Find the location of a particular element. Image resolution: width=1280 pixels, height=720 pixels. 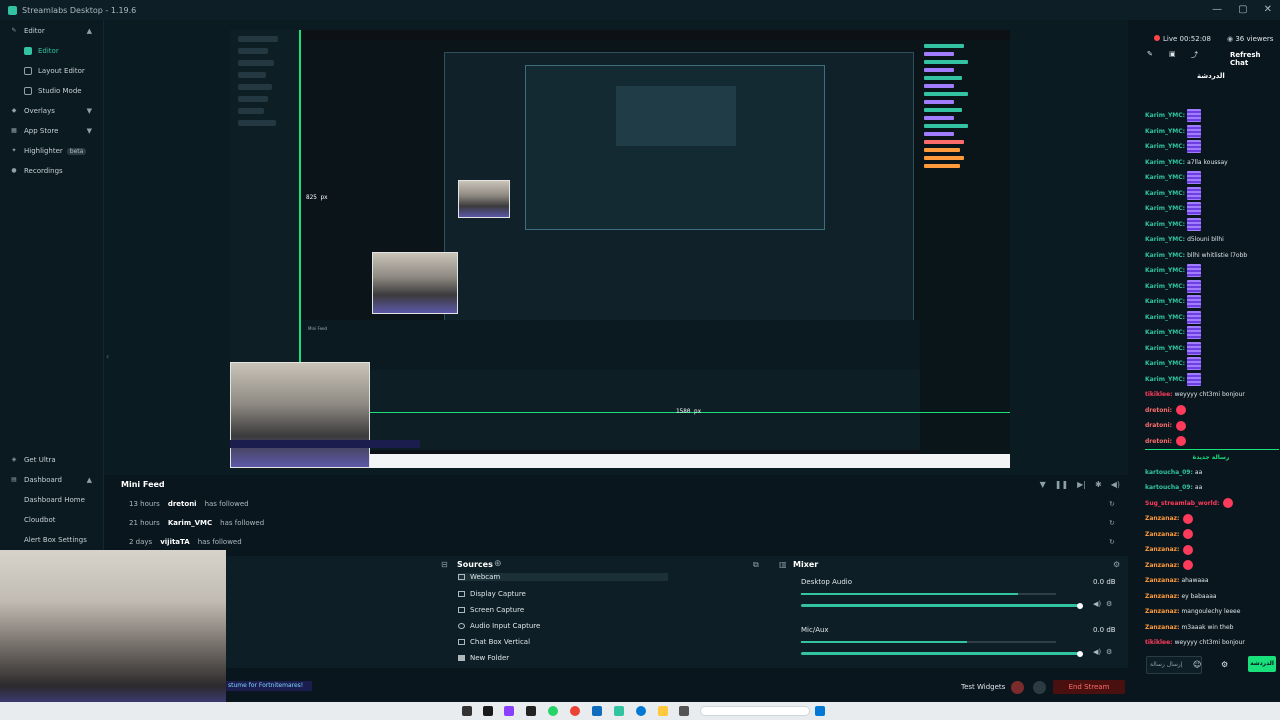

close-button: ✕ is located at coordinates (1268, 9).